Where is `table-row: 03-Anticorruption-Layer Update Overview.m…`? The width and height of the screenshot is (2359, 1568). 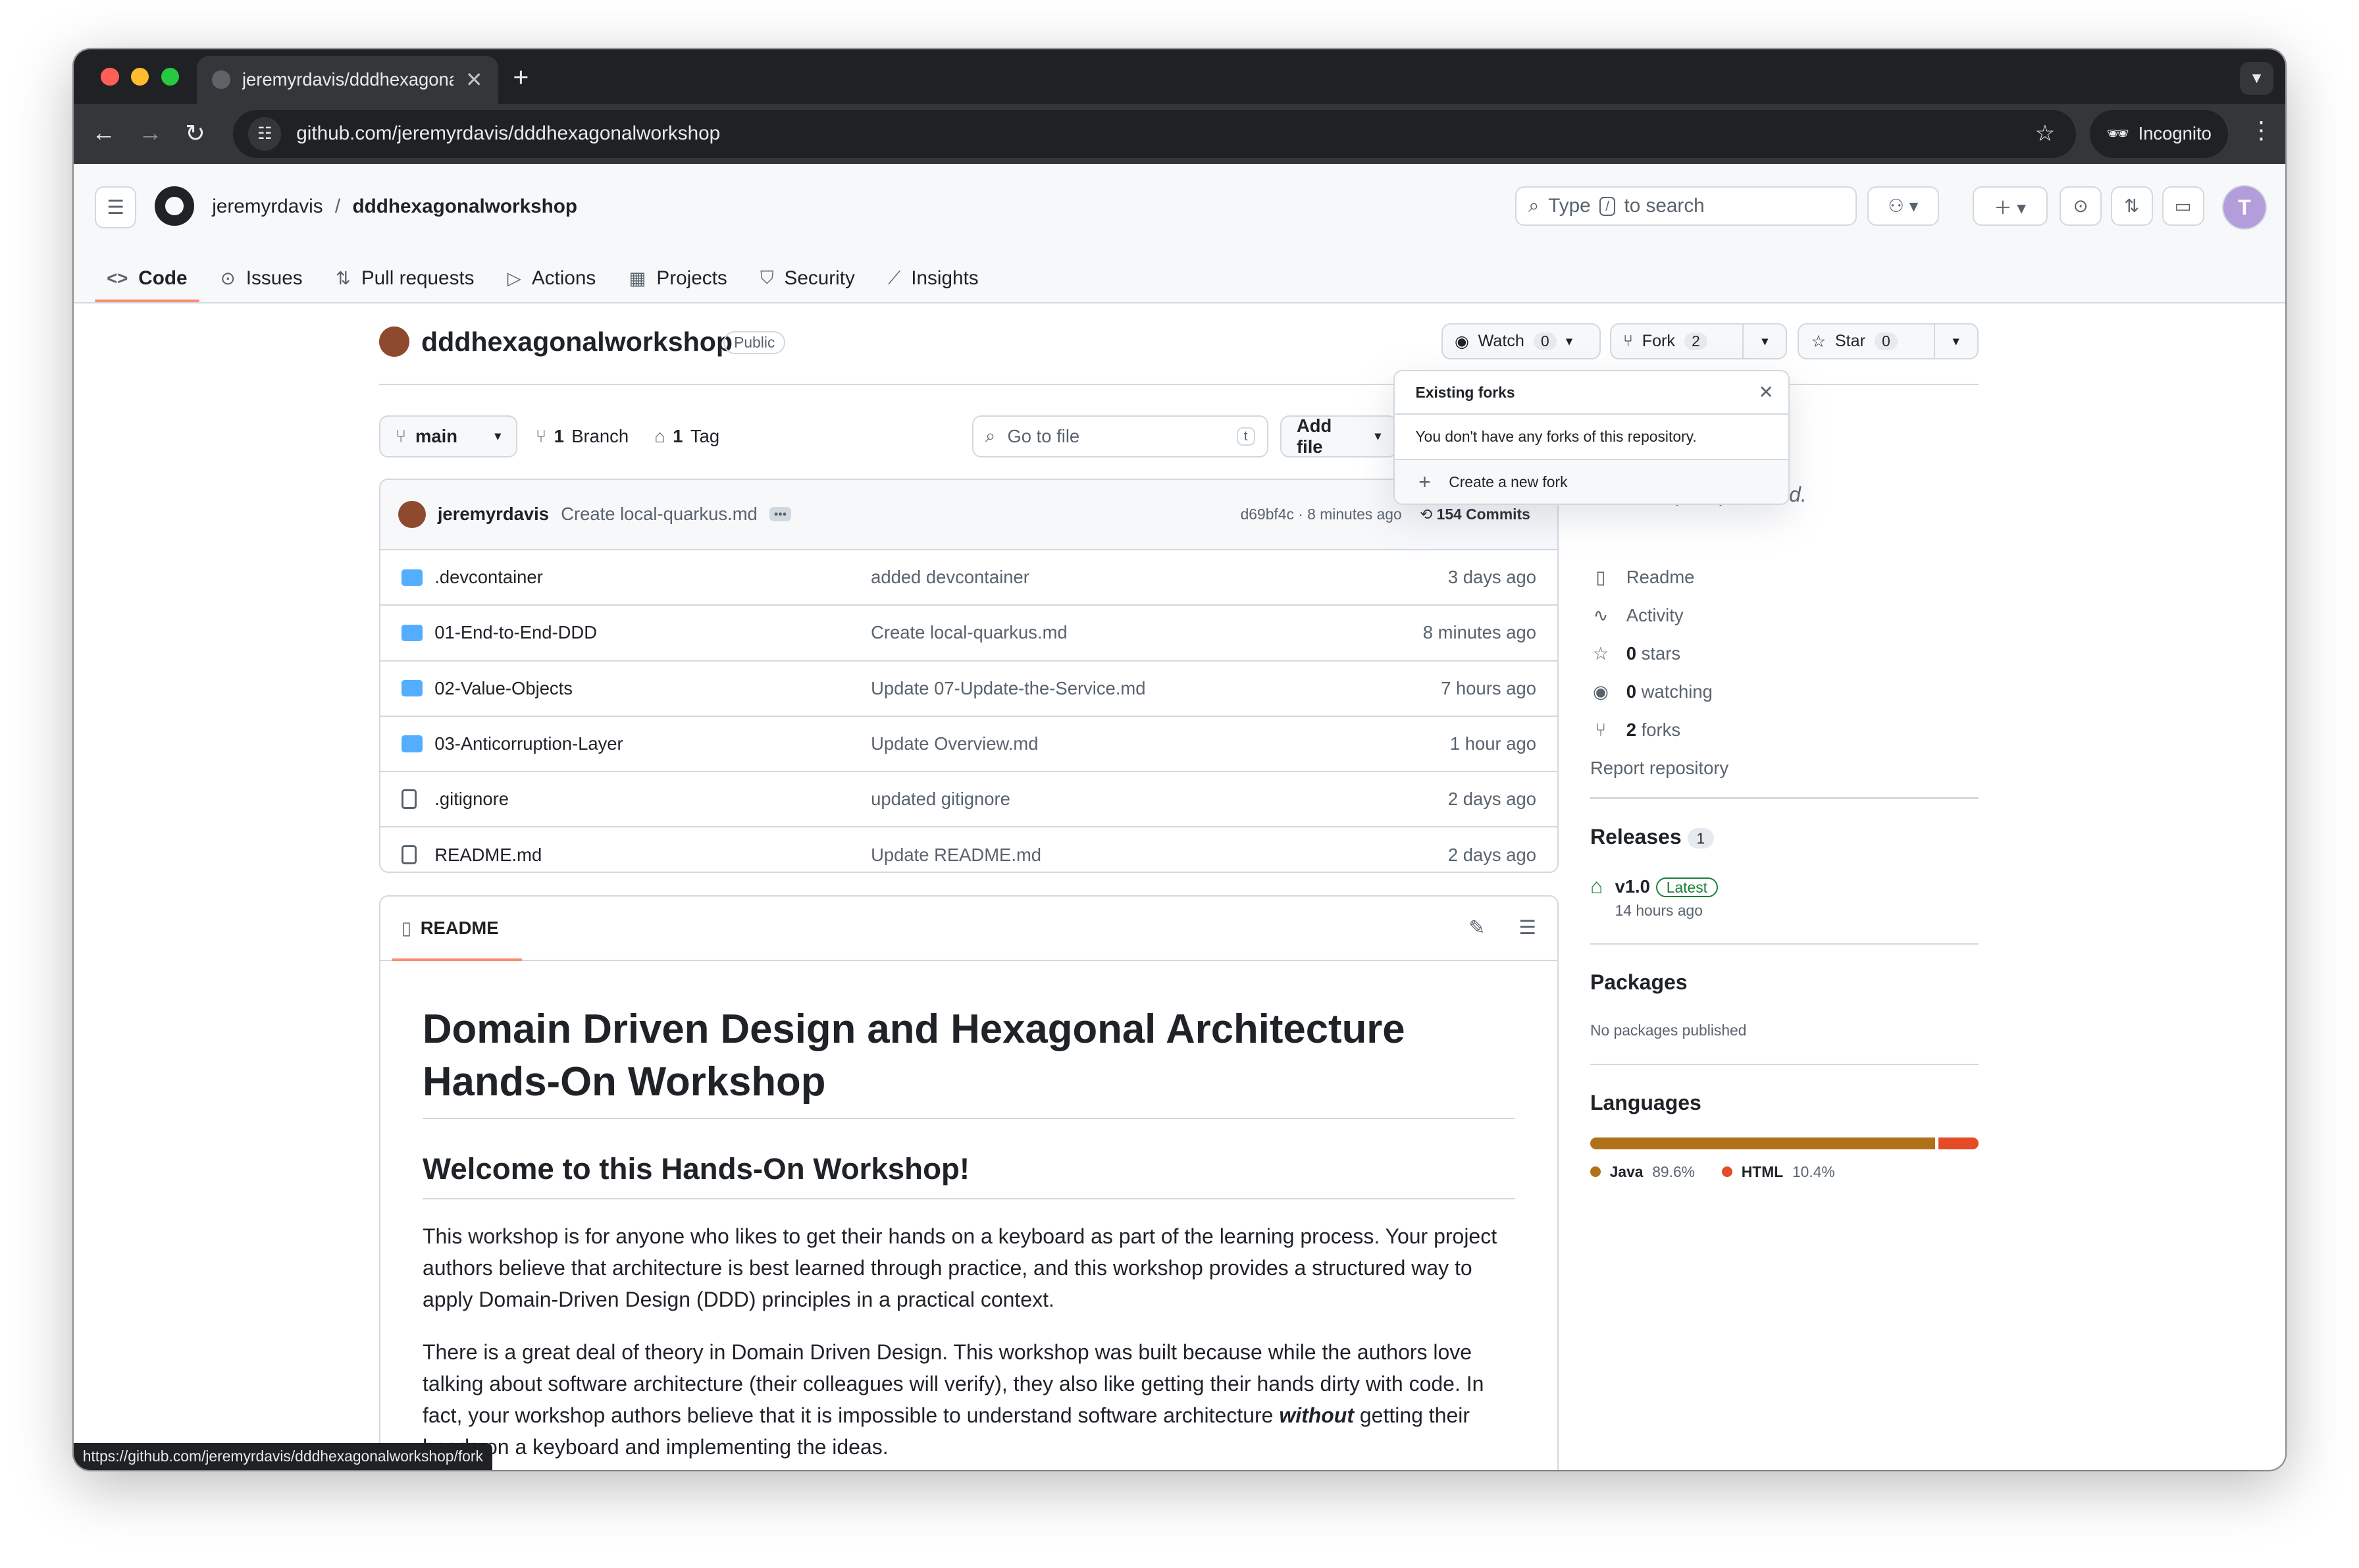
table-row: 03-Anticorruption-Layer Update Overview.m… is located at coordinates (969, 745).